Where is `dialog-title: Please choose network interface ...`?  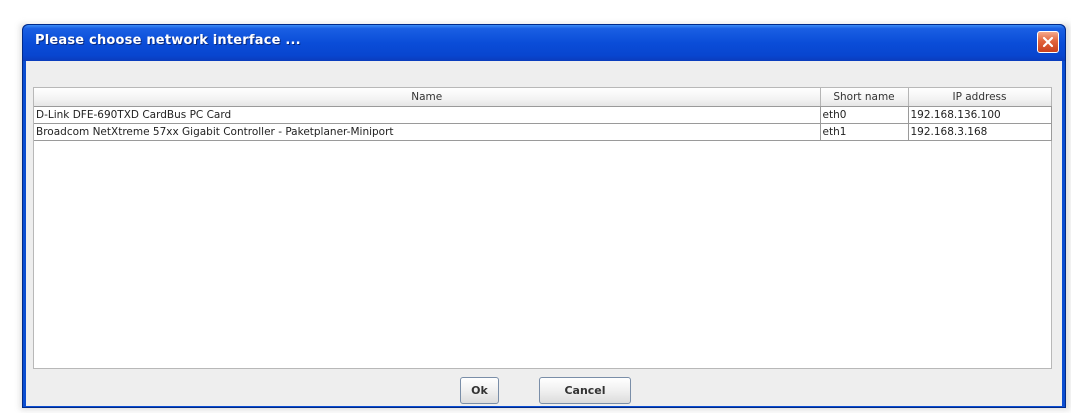
dialog-title: Please choose network interface ... is located at coordinates (168, 40).